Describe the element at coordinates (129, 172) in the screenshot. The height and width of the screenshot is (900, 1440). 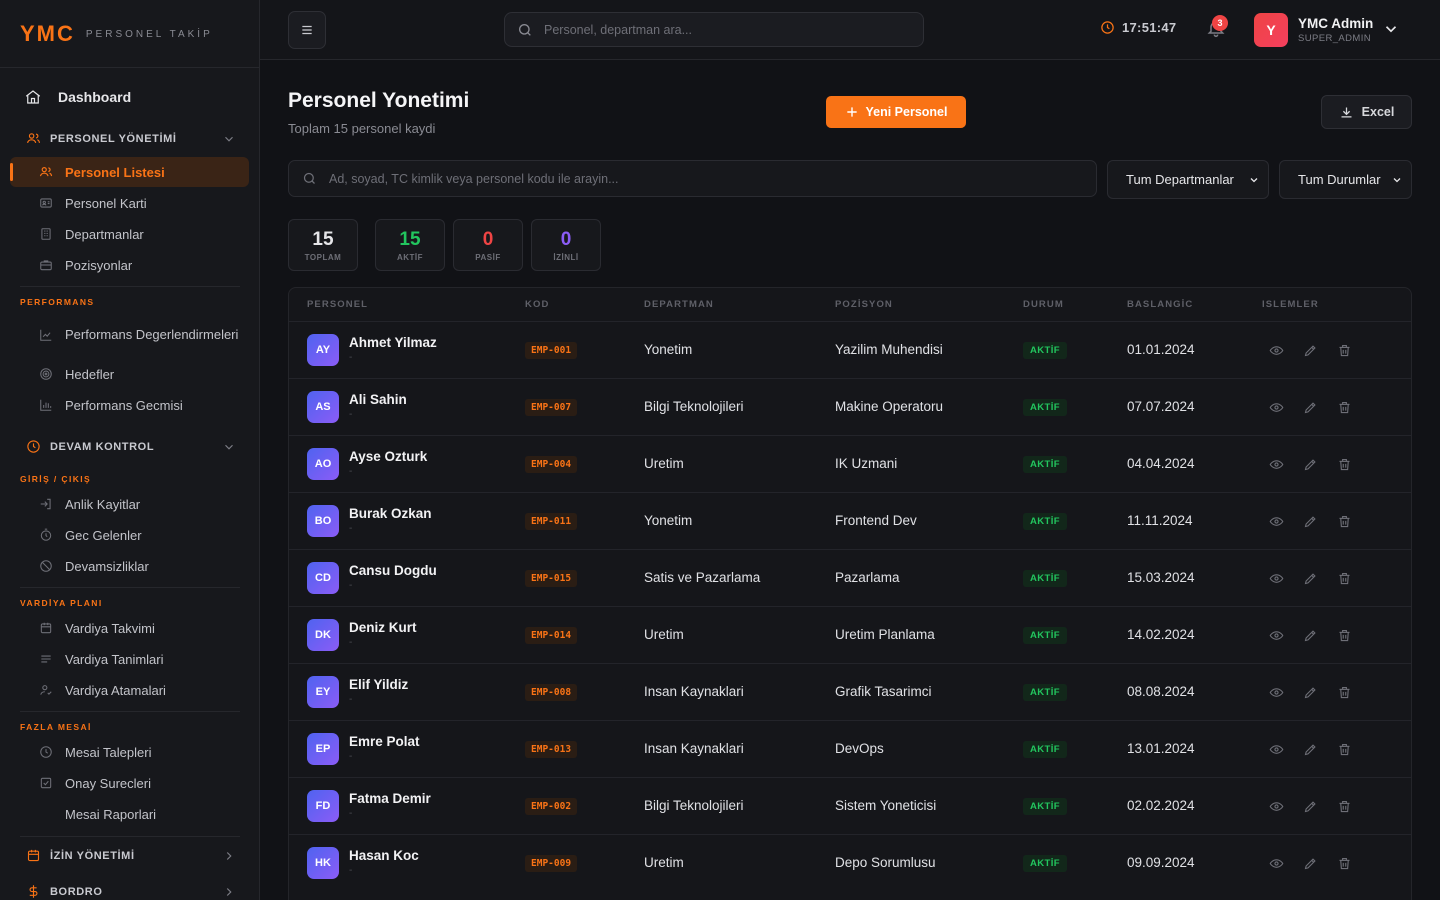
I see `sidebar-item-personel-listesi: Personel Listesi` at that location.